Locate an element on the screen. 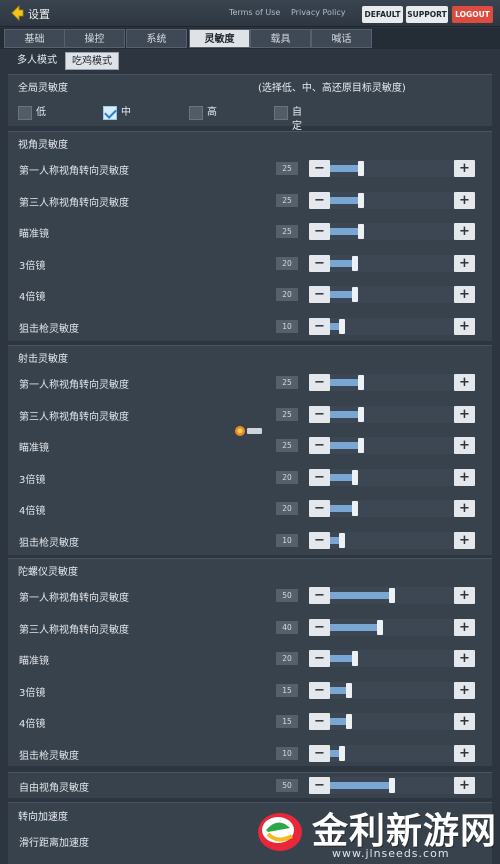 The height and width of the screenshot is (864, 500). privacy-link: Privacy Policy is located at coordinates (318, 12).